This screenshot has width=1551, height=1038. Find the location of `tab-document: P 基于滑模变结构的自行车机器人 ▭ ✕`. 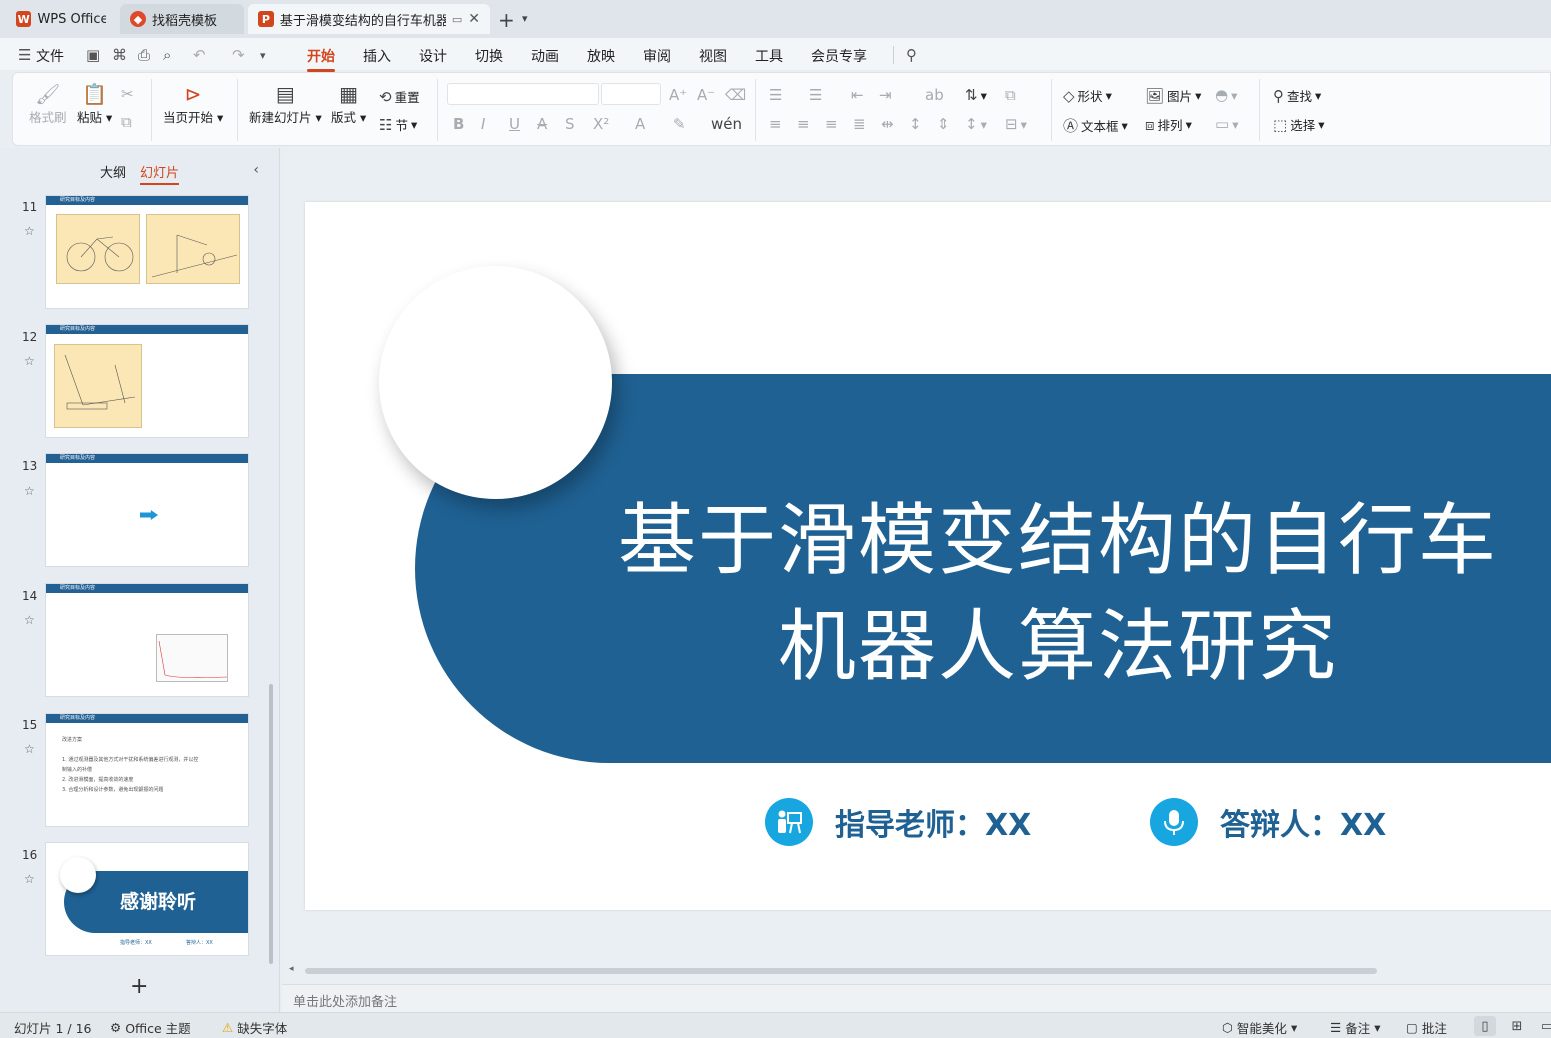

tab-document: P 基于滑模变结构的自行车机器人 ▭ ✕ is located at coordinates (369, 19).